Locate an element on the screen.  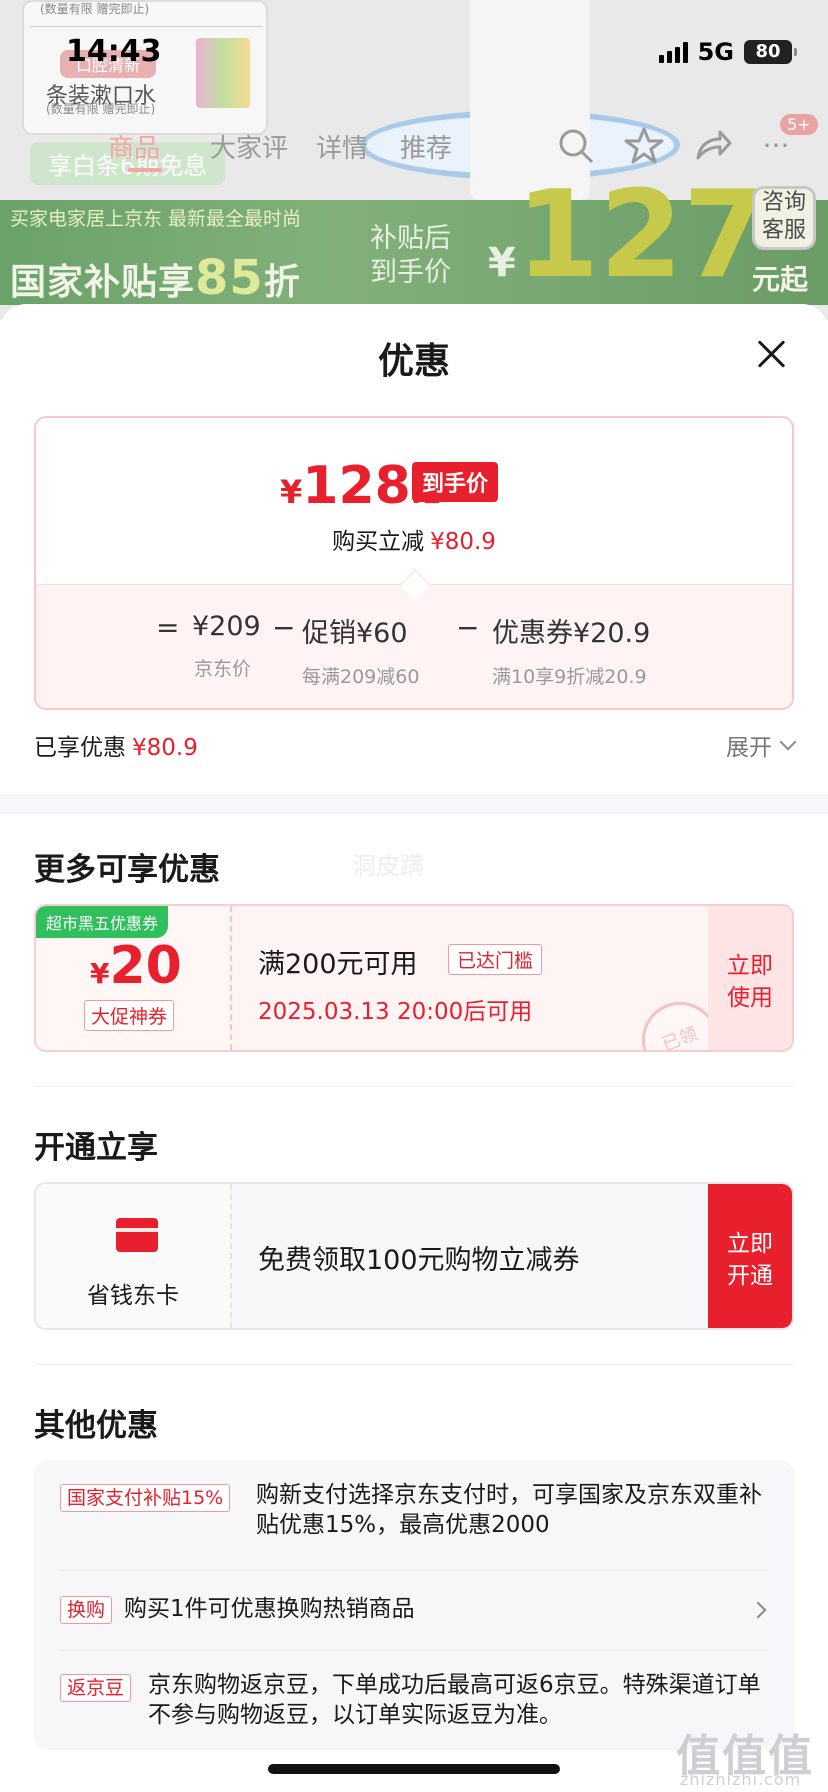
use-now-button: 立即使用 is located at coordinates (750, 978).